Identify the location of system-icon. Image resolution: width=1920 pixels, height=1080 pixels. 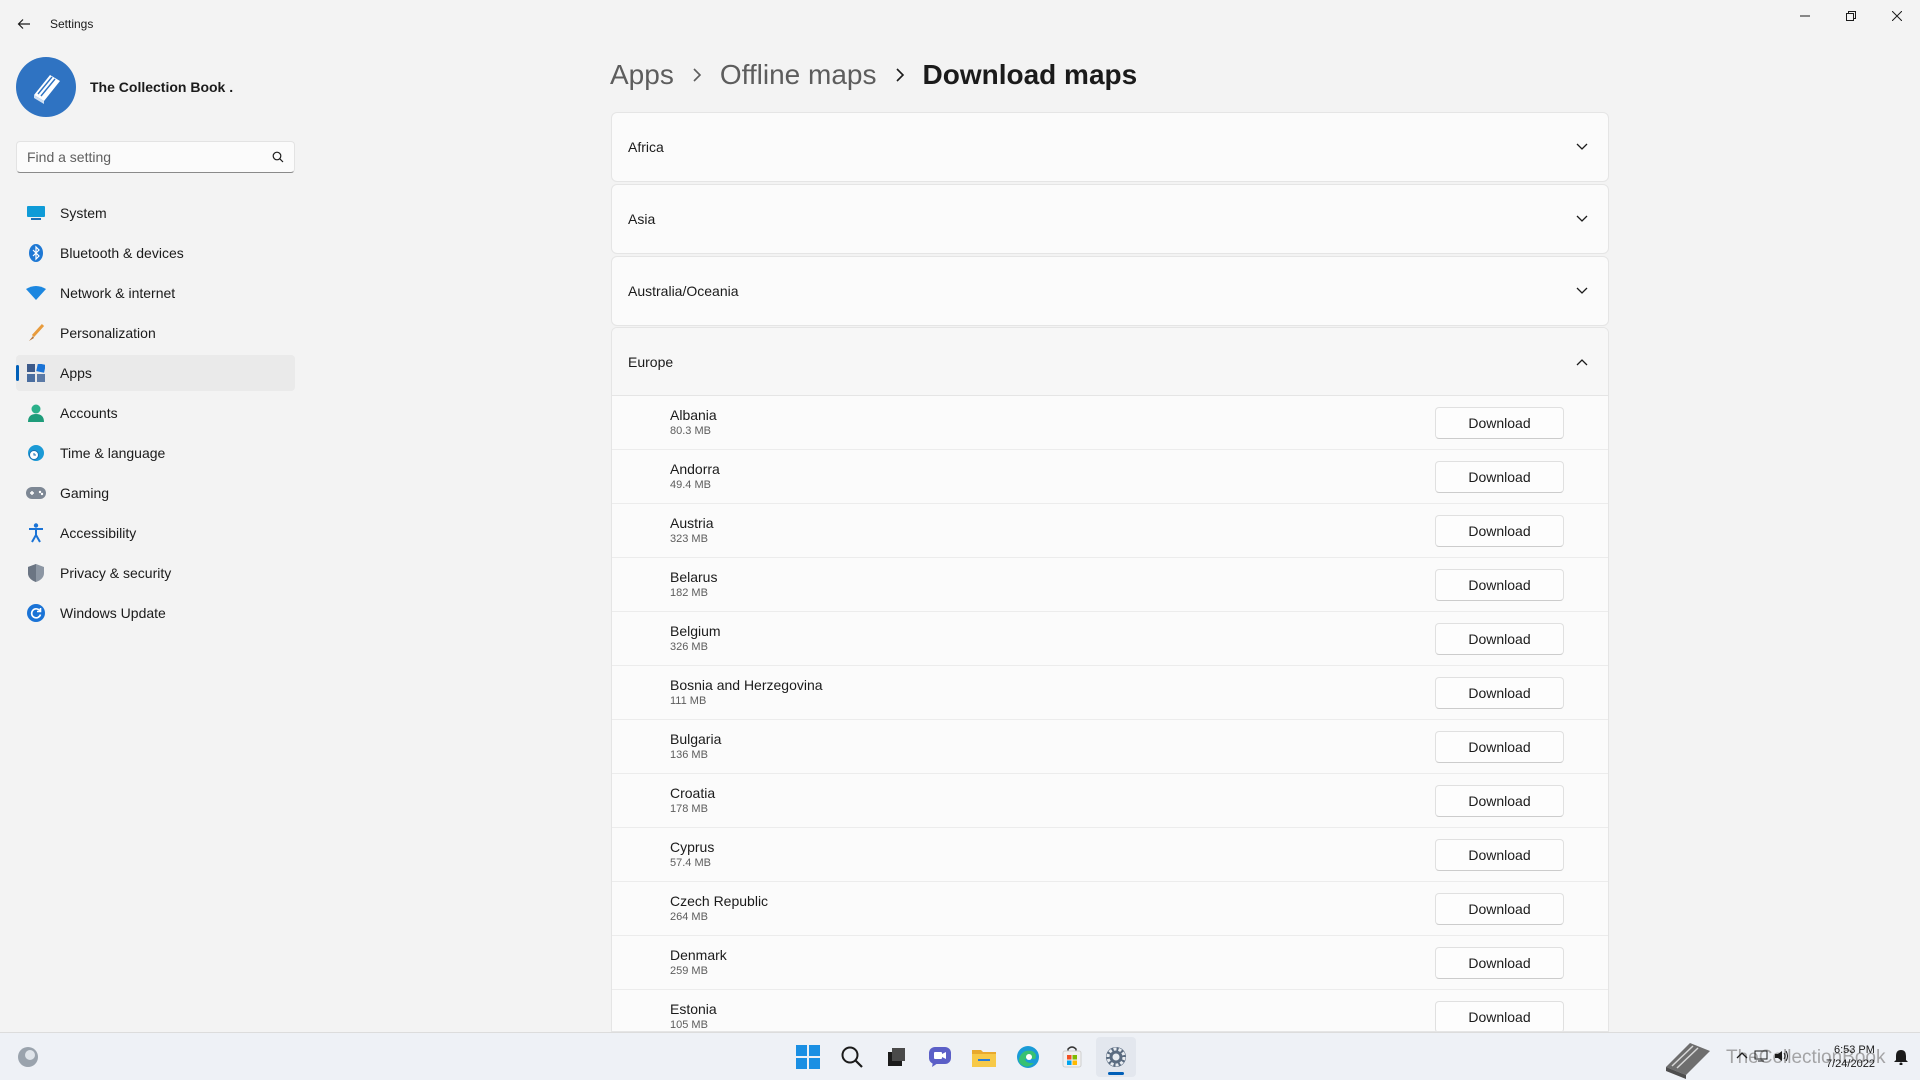
(36, 213).